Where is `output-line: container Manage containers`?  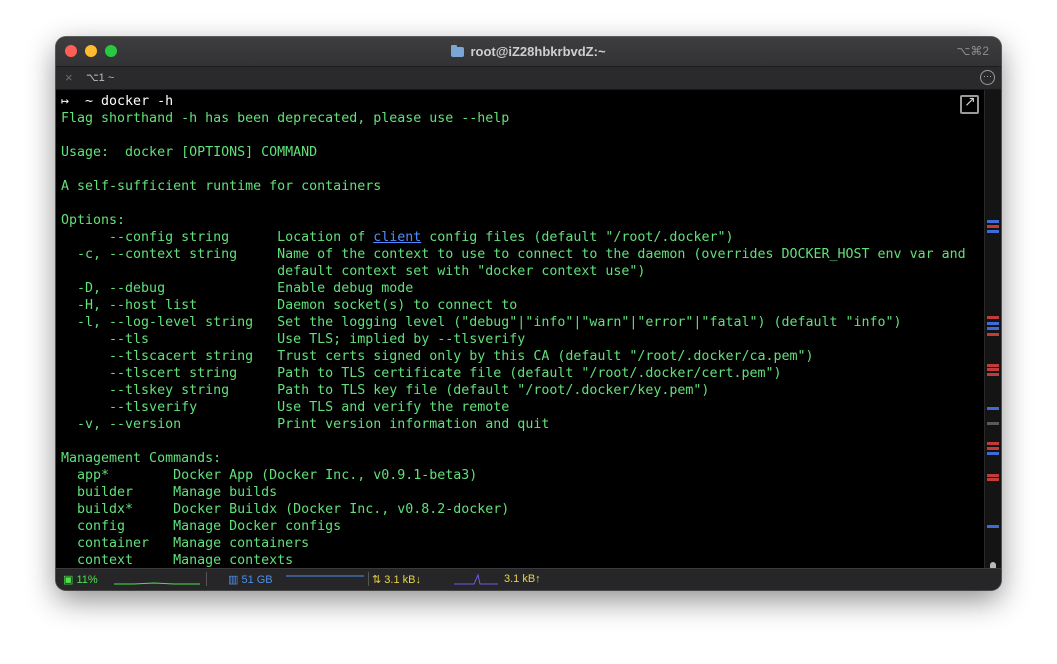
output-line: container Manage containers is located at coordinates (185, 543).